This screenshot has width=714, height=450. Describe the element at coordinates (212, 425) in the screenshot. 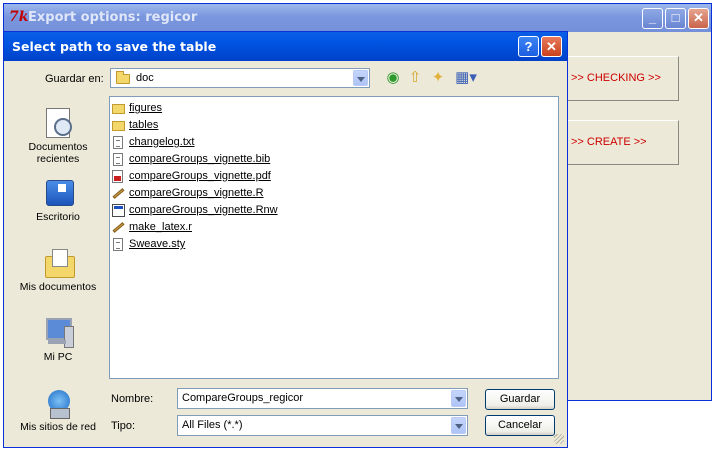

I see `filetype-value: All Files (*.*)` at that location.